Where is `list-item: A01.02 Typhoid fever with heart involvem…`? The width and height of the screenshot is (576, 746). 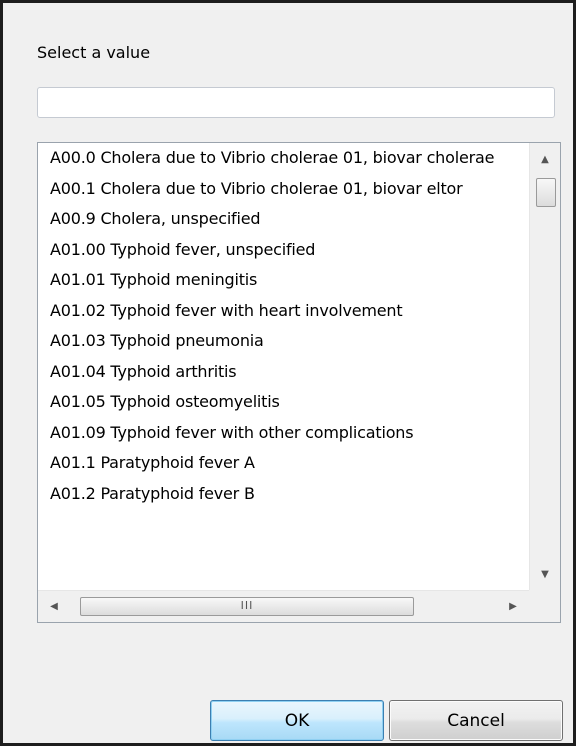 list-item: A01.02 Typhoid fever with heart involvem… is located at coordinates (283, 311).